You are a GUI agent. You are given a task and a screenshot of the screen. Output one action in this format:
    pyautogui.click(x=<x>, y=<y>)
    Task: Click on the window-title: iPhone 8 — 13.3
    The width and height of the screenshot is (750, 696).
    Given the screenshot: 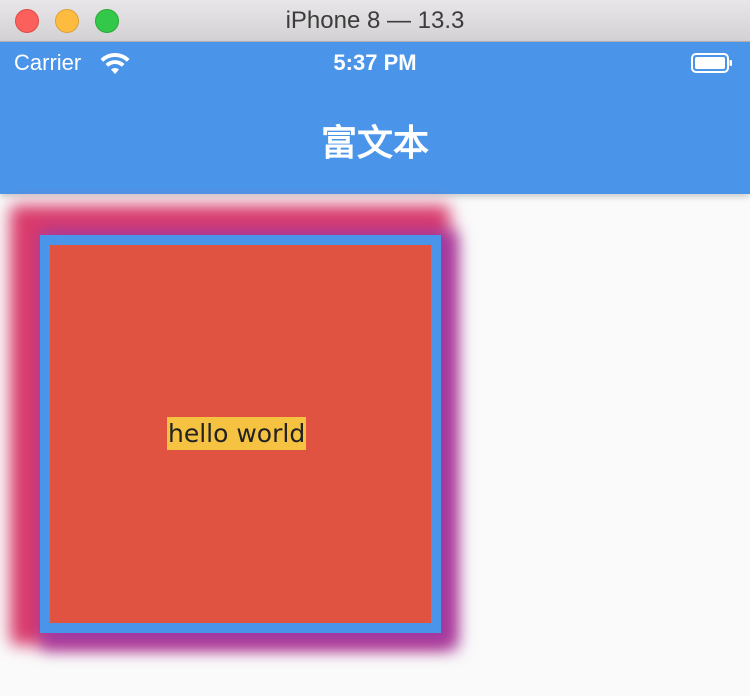 What is the action you would take?
    pyautogui.click(x=375, y=20)
    